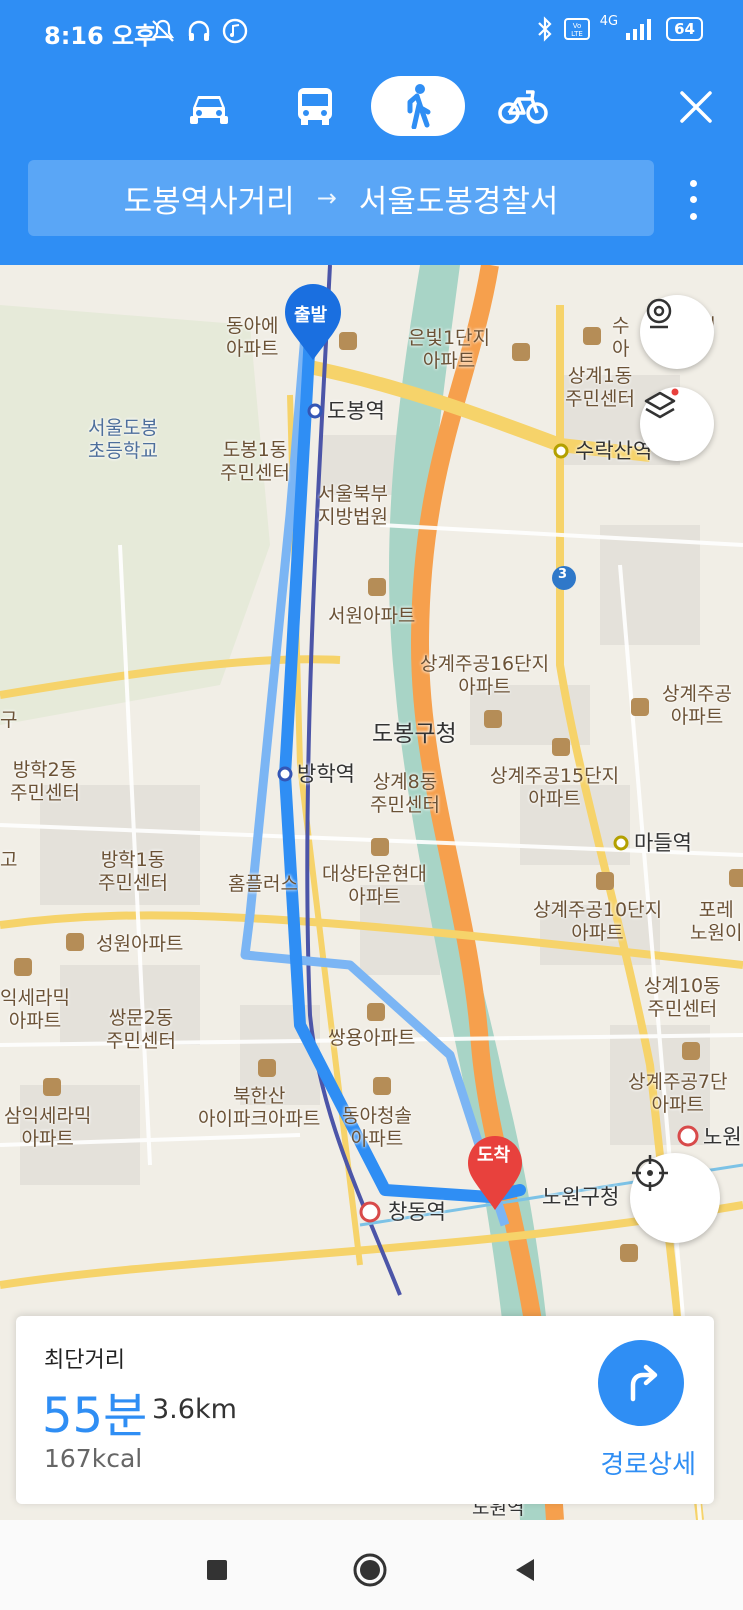 The height and width of the screenshot is (1610, 743). What do you see at coordinates (678, 1093) in the screenshot?
I see `map-label: 상계주공7단 아파트` at bounding box center [678, 1093].